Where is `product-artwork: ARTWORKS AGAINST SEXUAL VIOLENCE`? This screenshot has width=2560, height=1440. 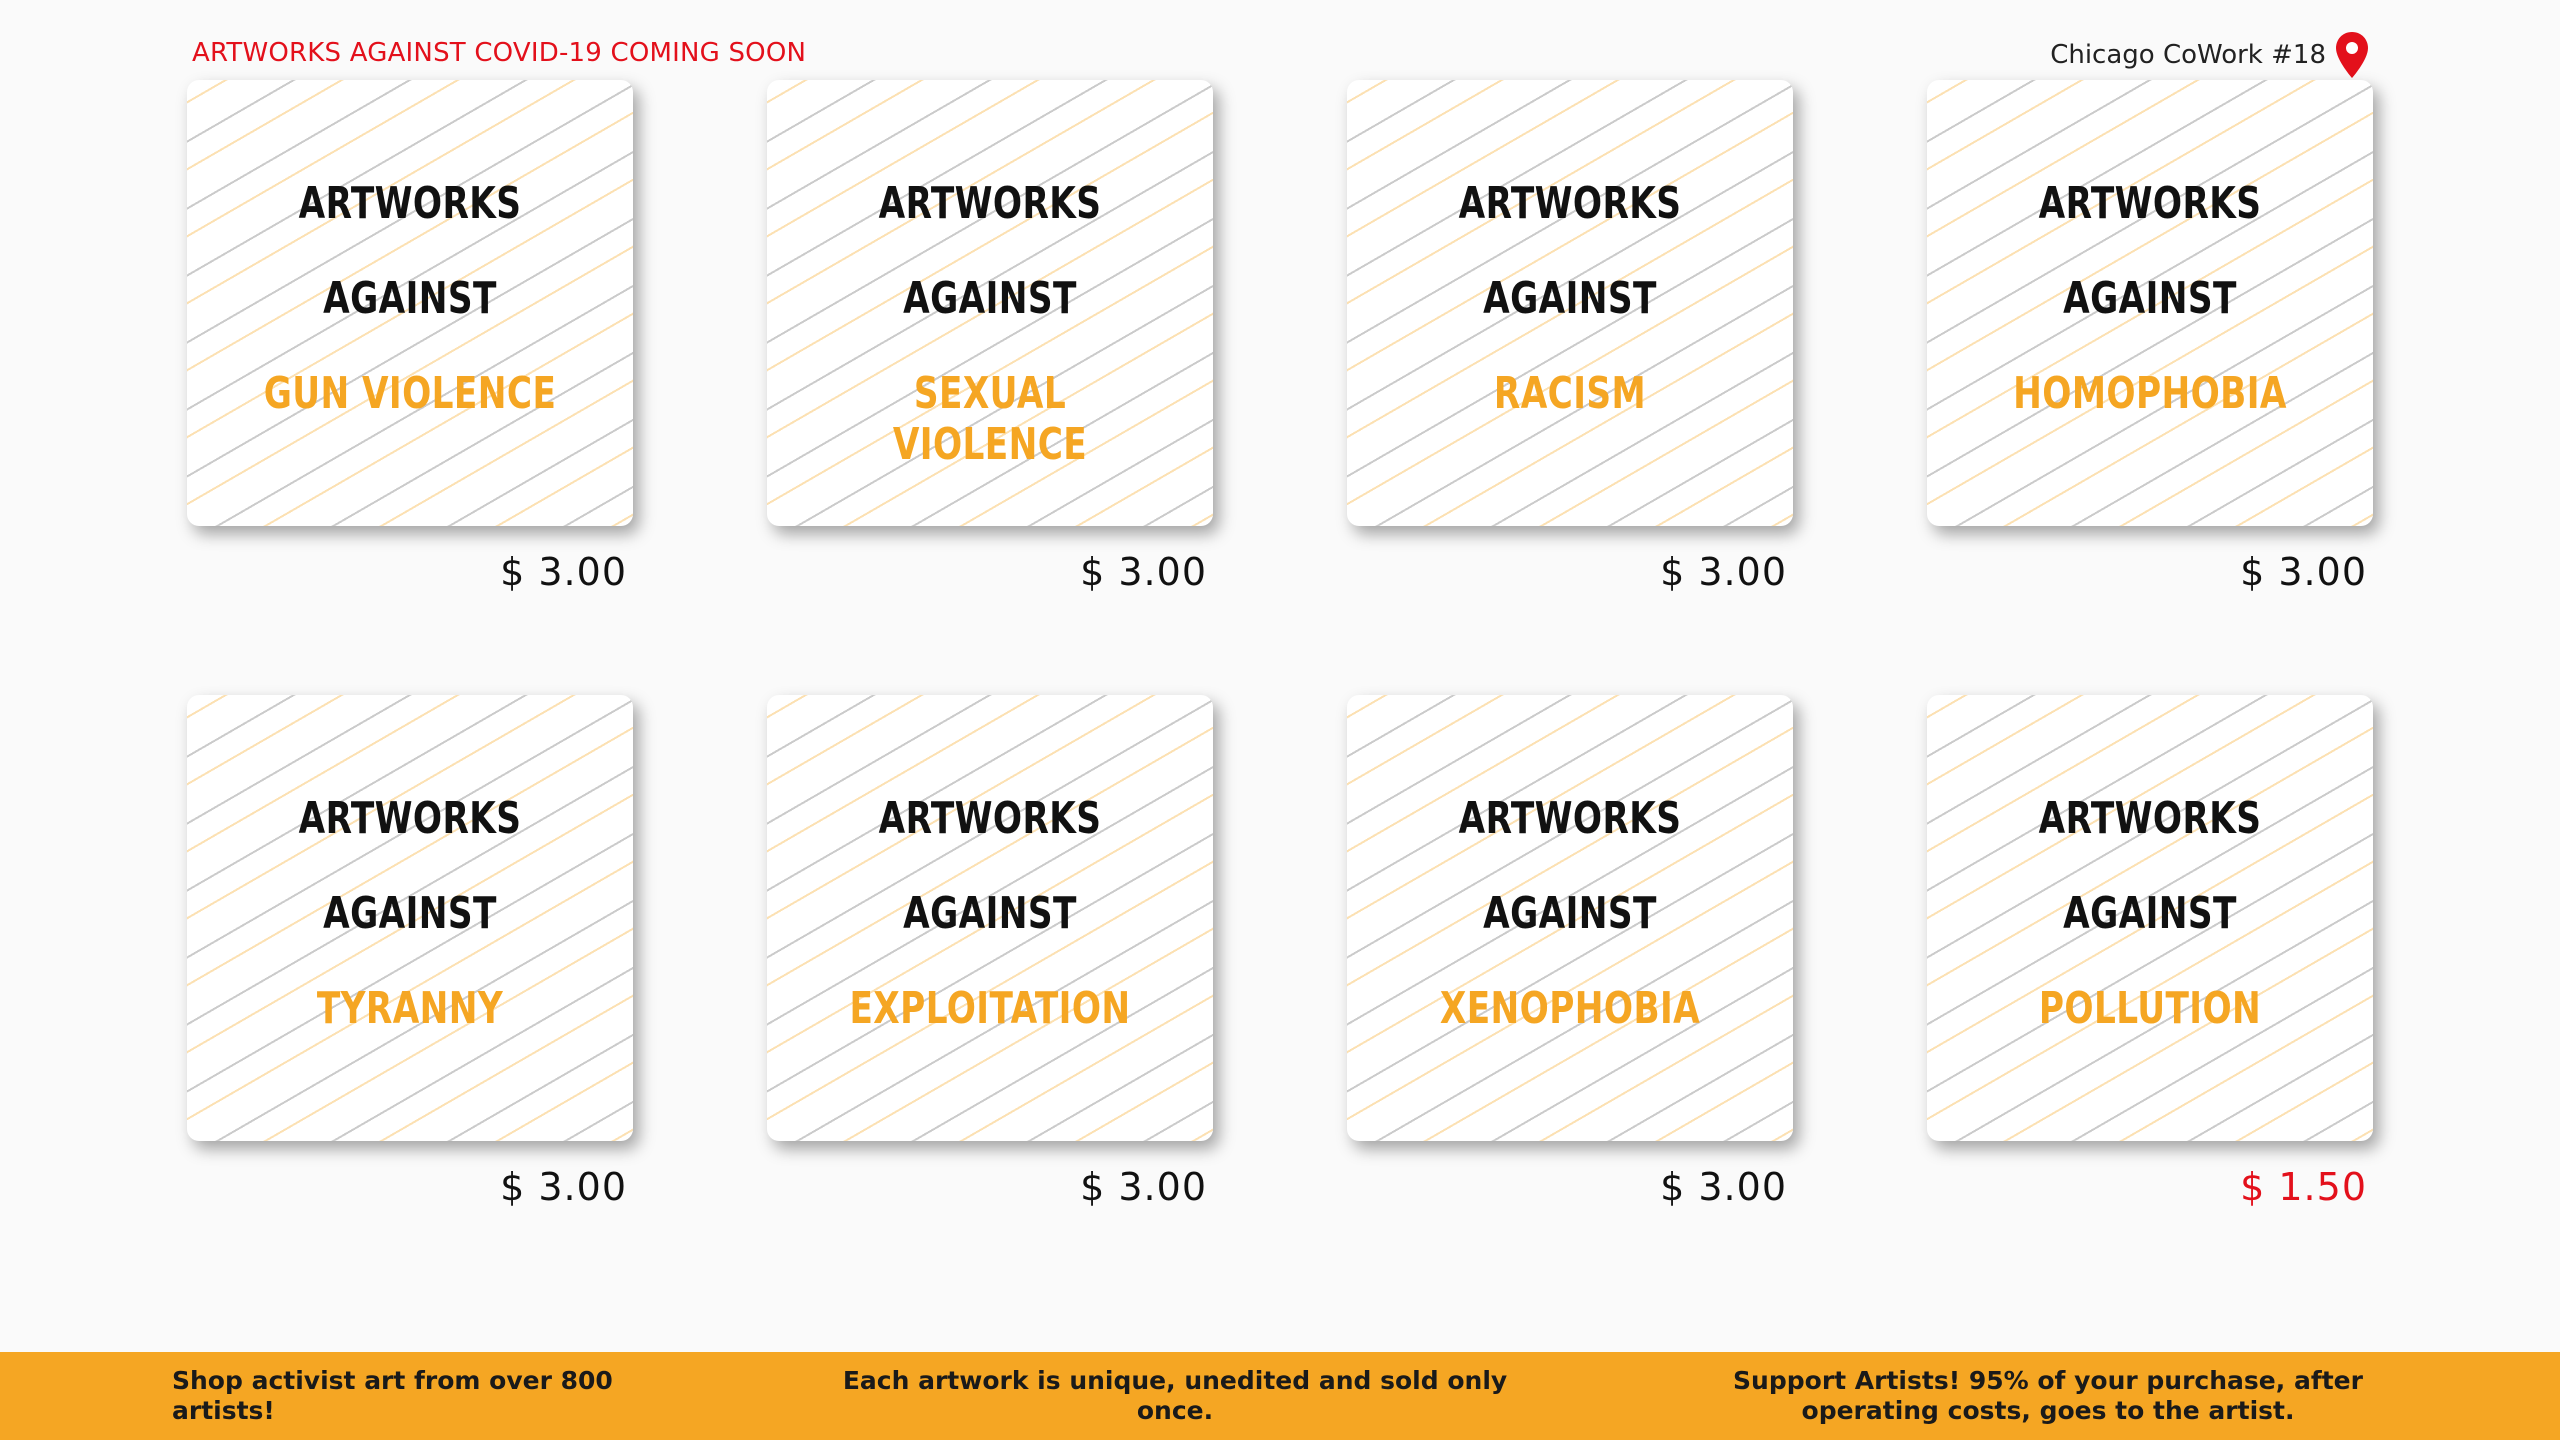 product-artwork: ARTWORKS AGAINST SEXUAL VIOLENCE is located at coordinates (990, 303).